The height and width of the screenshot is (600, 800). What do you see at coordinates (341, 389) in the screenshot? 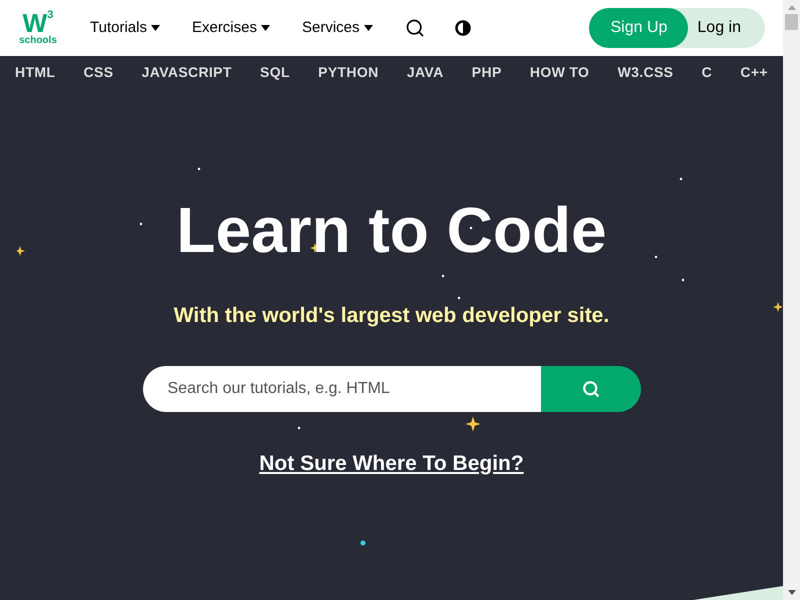
I see `search-field: Search our tutorials, e.g. HTML` at bounding box center [341, 389].